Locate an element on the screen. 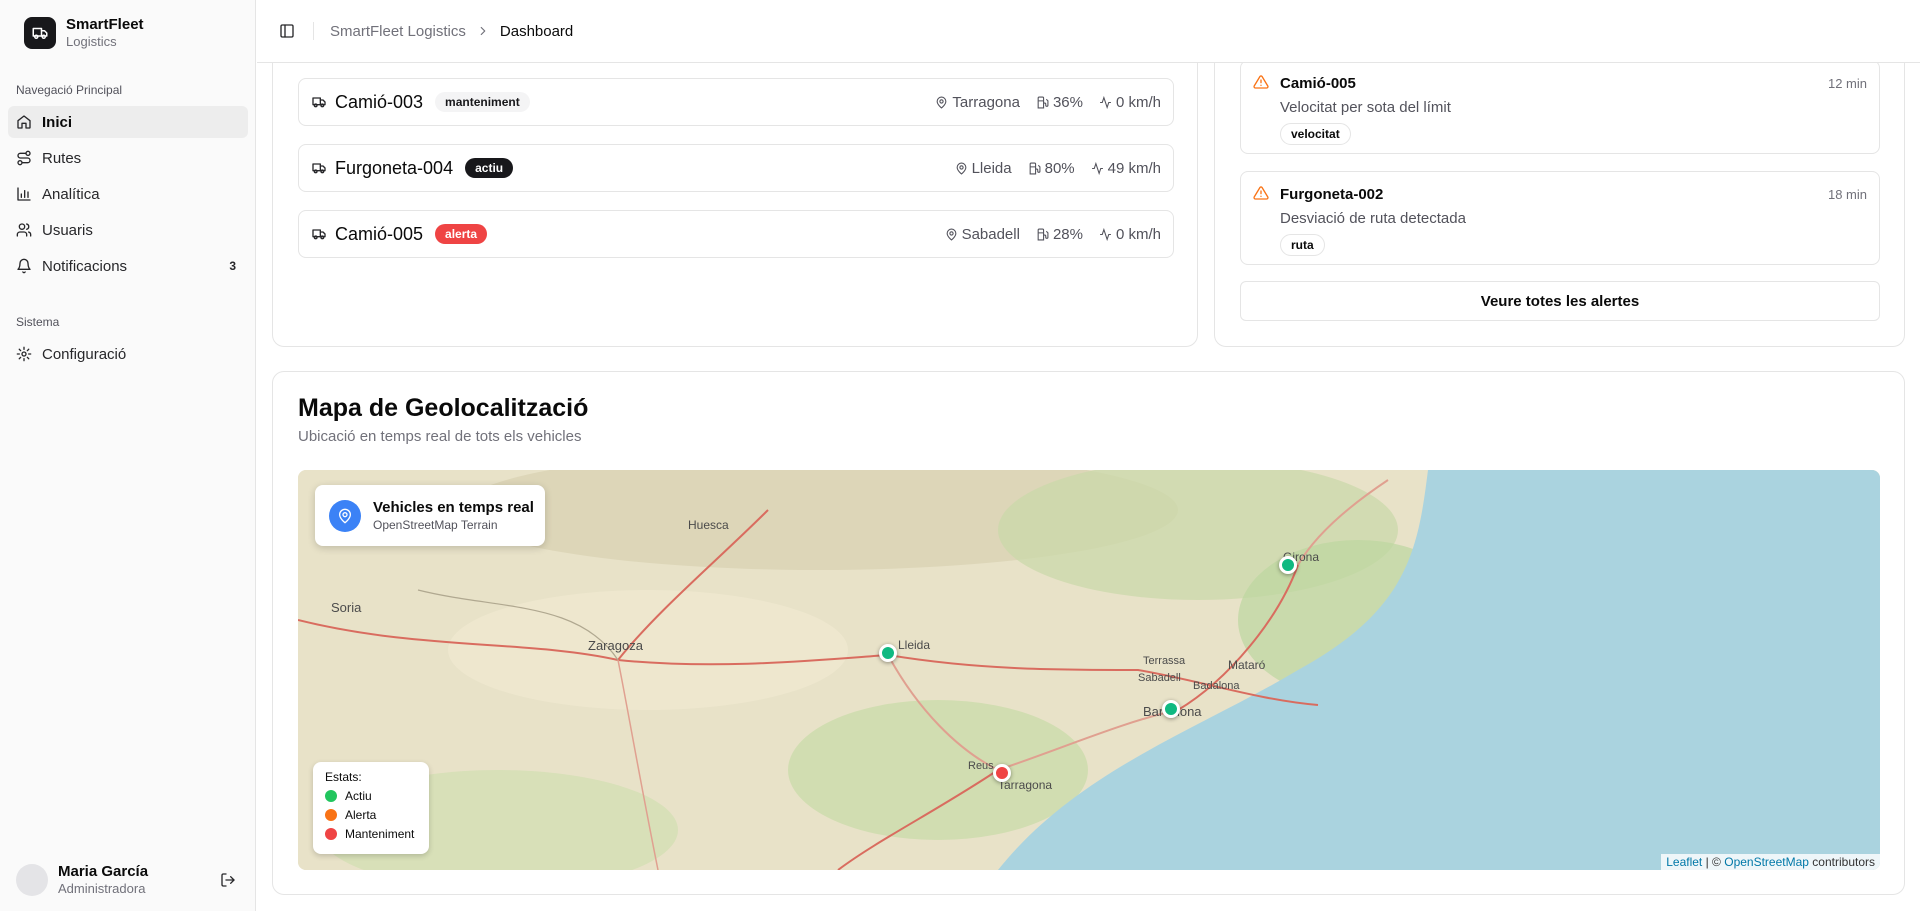 This screenshot has width=1920, height=911. bar-chart-icon is located at coordinates (24, 194).